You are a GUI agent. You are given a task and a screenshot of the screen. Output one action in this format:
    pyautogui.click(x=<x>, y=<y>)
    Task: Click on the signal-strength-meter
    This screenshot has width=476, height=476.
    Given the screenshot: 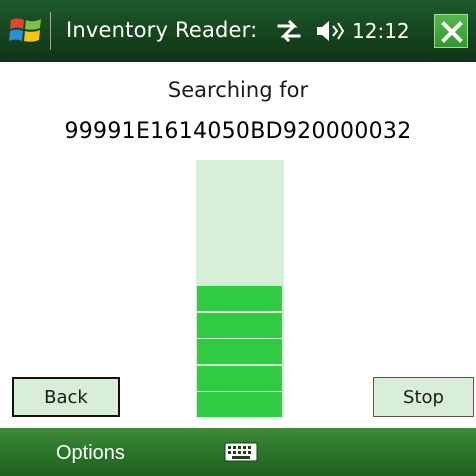 What is the action you would take?
    pyautogui.click(x=240, y=289)
    